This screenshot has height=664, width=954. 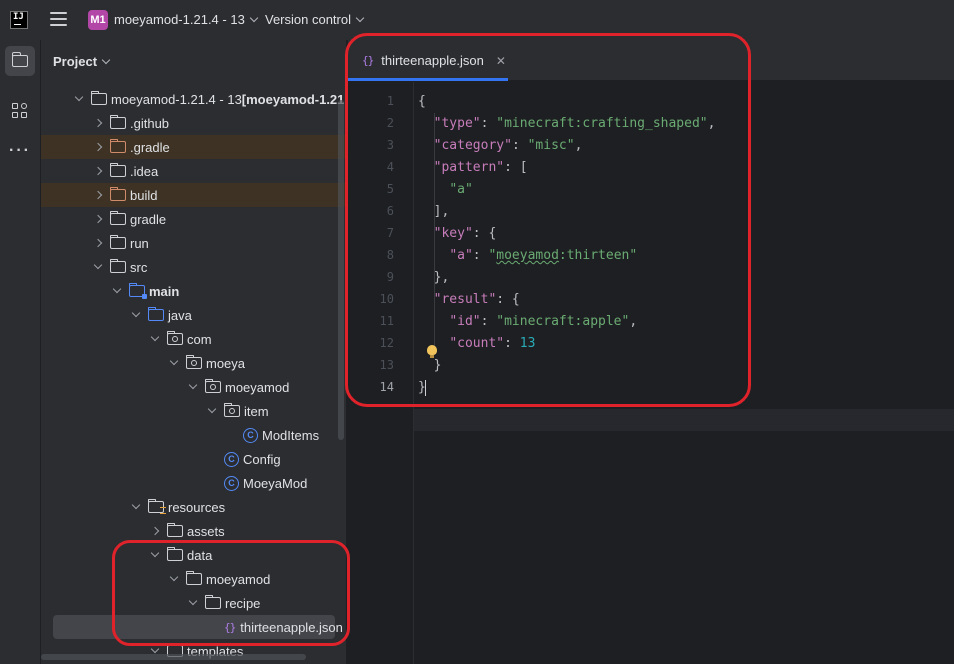 What do you see at coordinates (58, 19) in the screenshot?
I see `main-menu-icon` at bounding box center [58, 19].